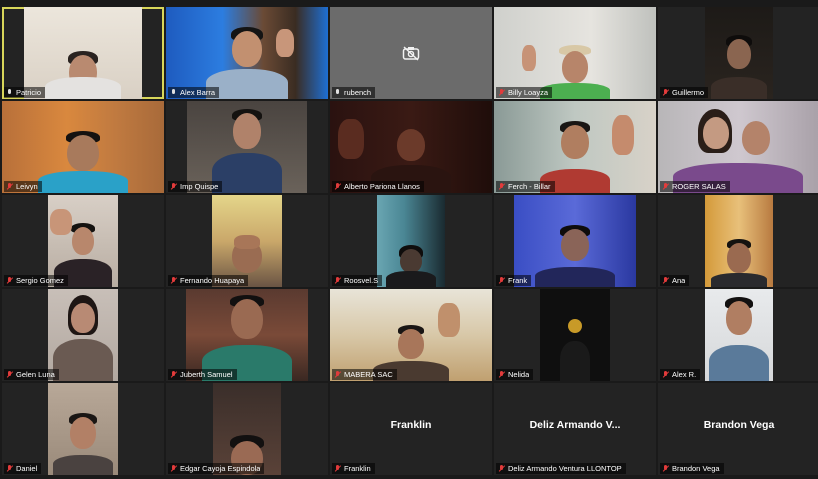 The width and height of the screenshot is (818, 479). What do you see at coordinates (378, 186) in the screenshot?
I see `participant-name-label: Alberto Pariona Llanos` at bounding box center [378, 186].